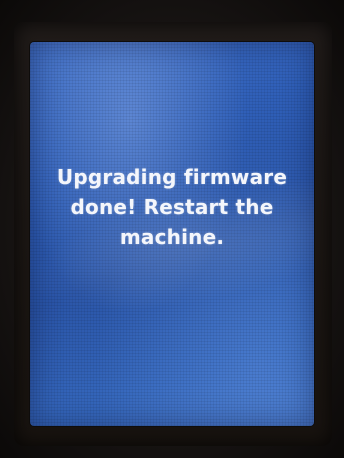 Image resolution: width=344 pixels, height=458 pixels. I want to click on message-line-2: done! Restart the, so click(172, 207).